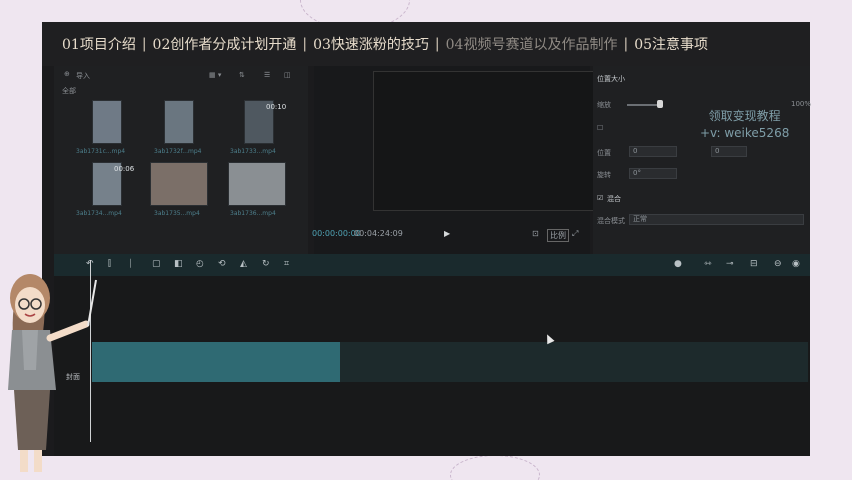 This screenshot has height=480, width=852. I want to click on scale-slider-track, so click(643, 105).